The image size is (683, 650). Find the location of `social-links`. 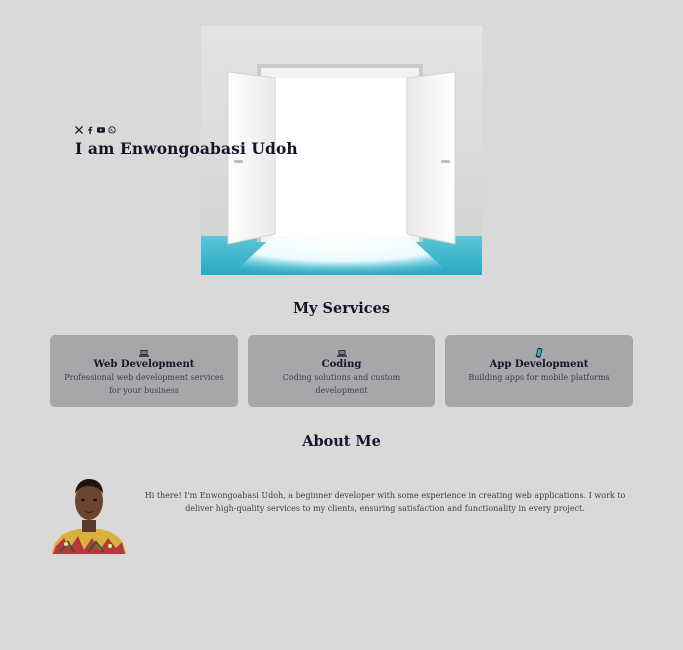

social-links is located at coordinates (95, 130).